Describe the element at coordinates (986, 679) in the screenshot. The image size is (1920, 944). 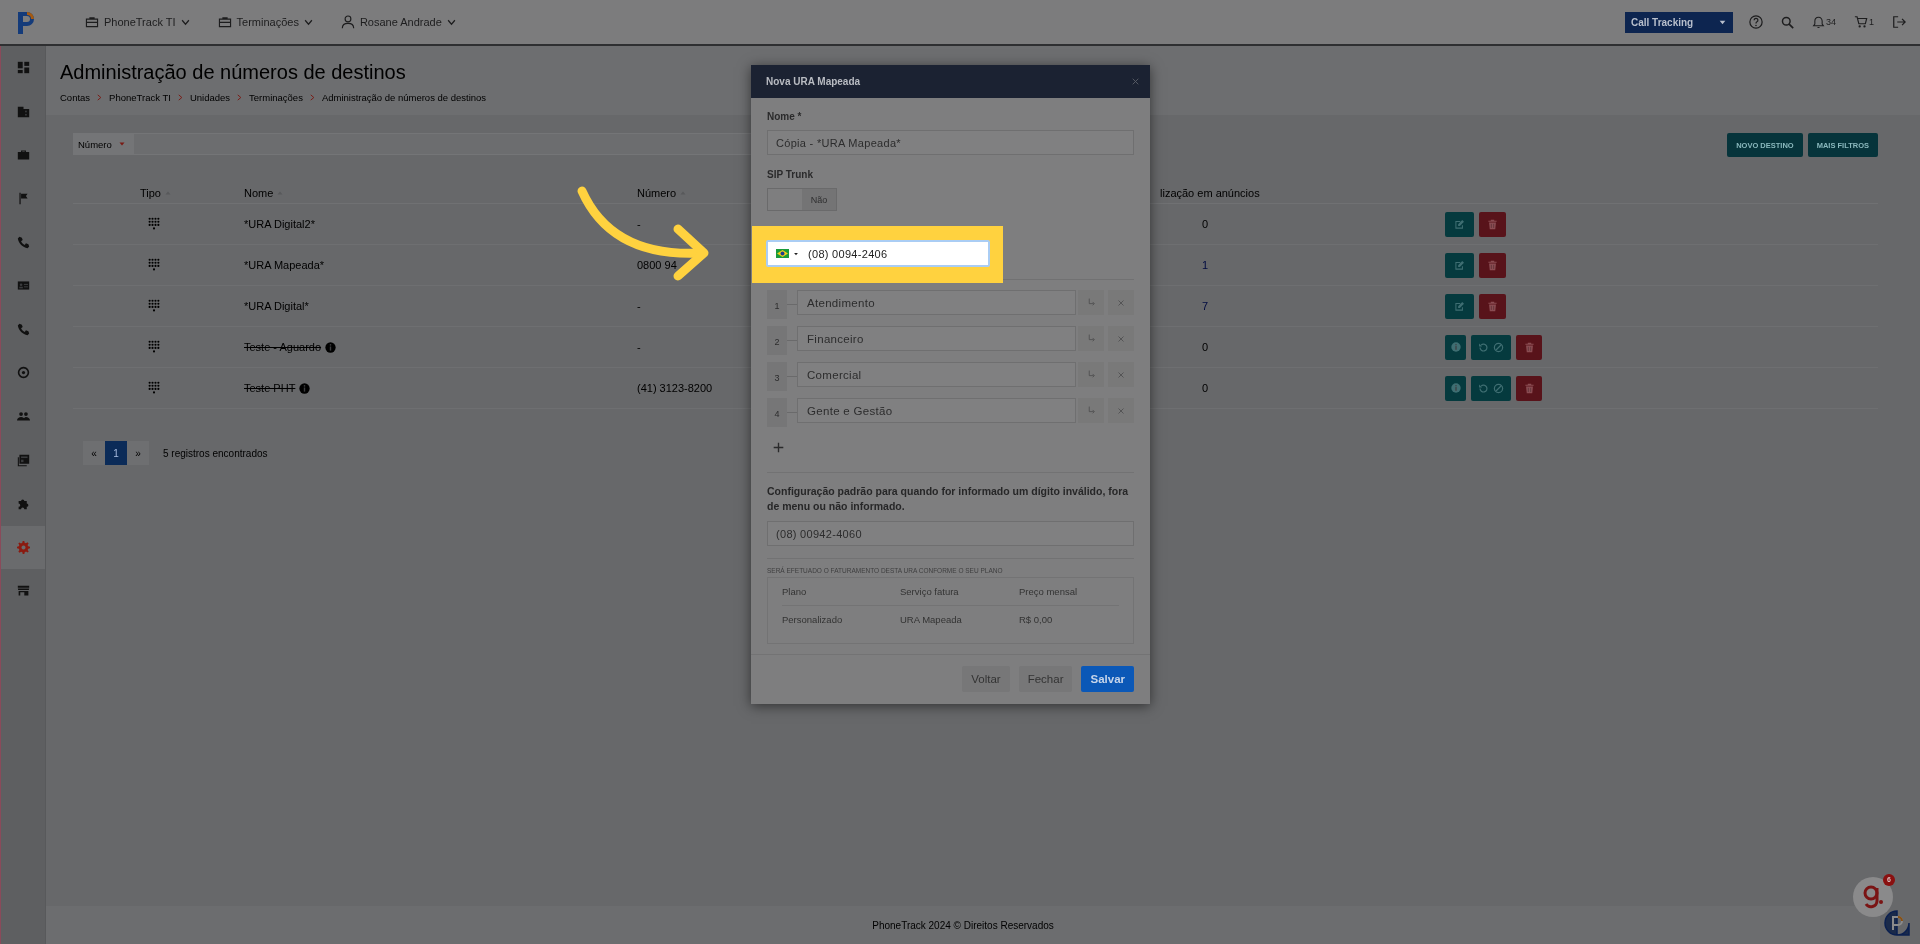
I see `dialog-button: Voltar` at that location.